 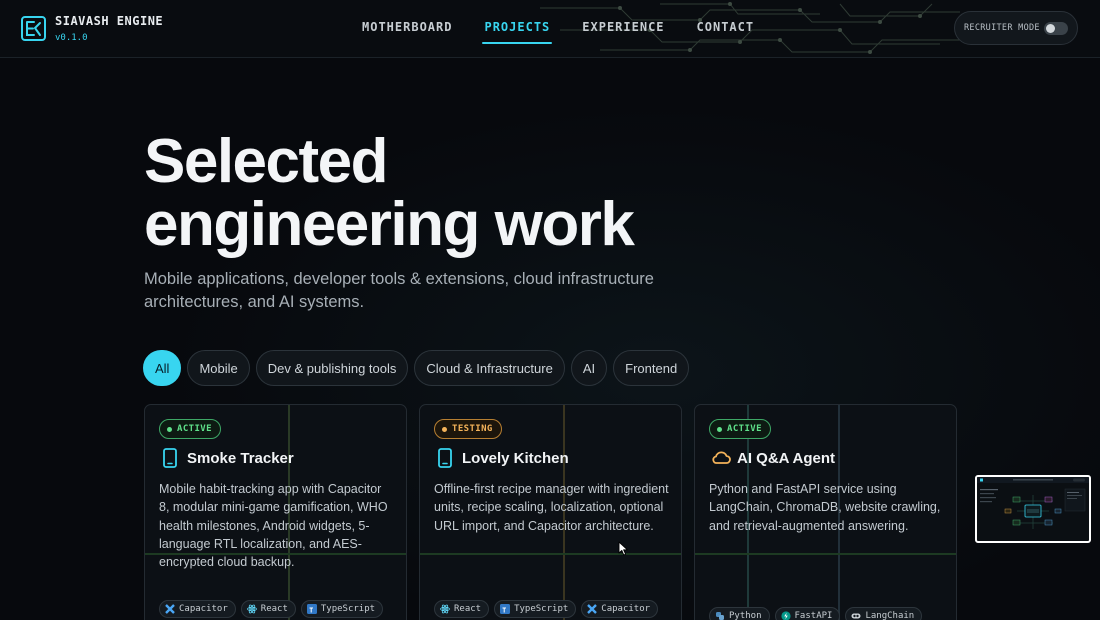 What do you see at coordinates (240, 458) in the screenshot?
I see `project-title: Smoke Tracker` at bounding box center [240, 458].